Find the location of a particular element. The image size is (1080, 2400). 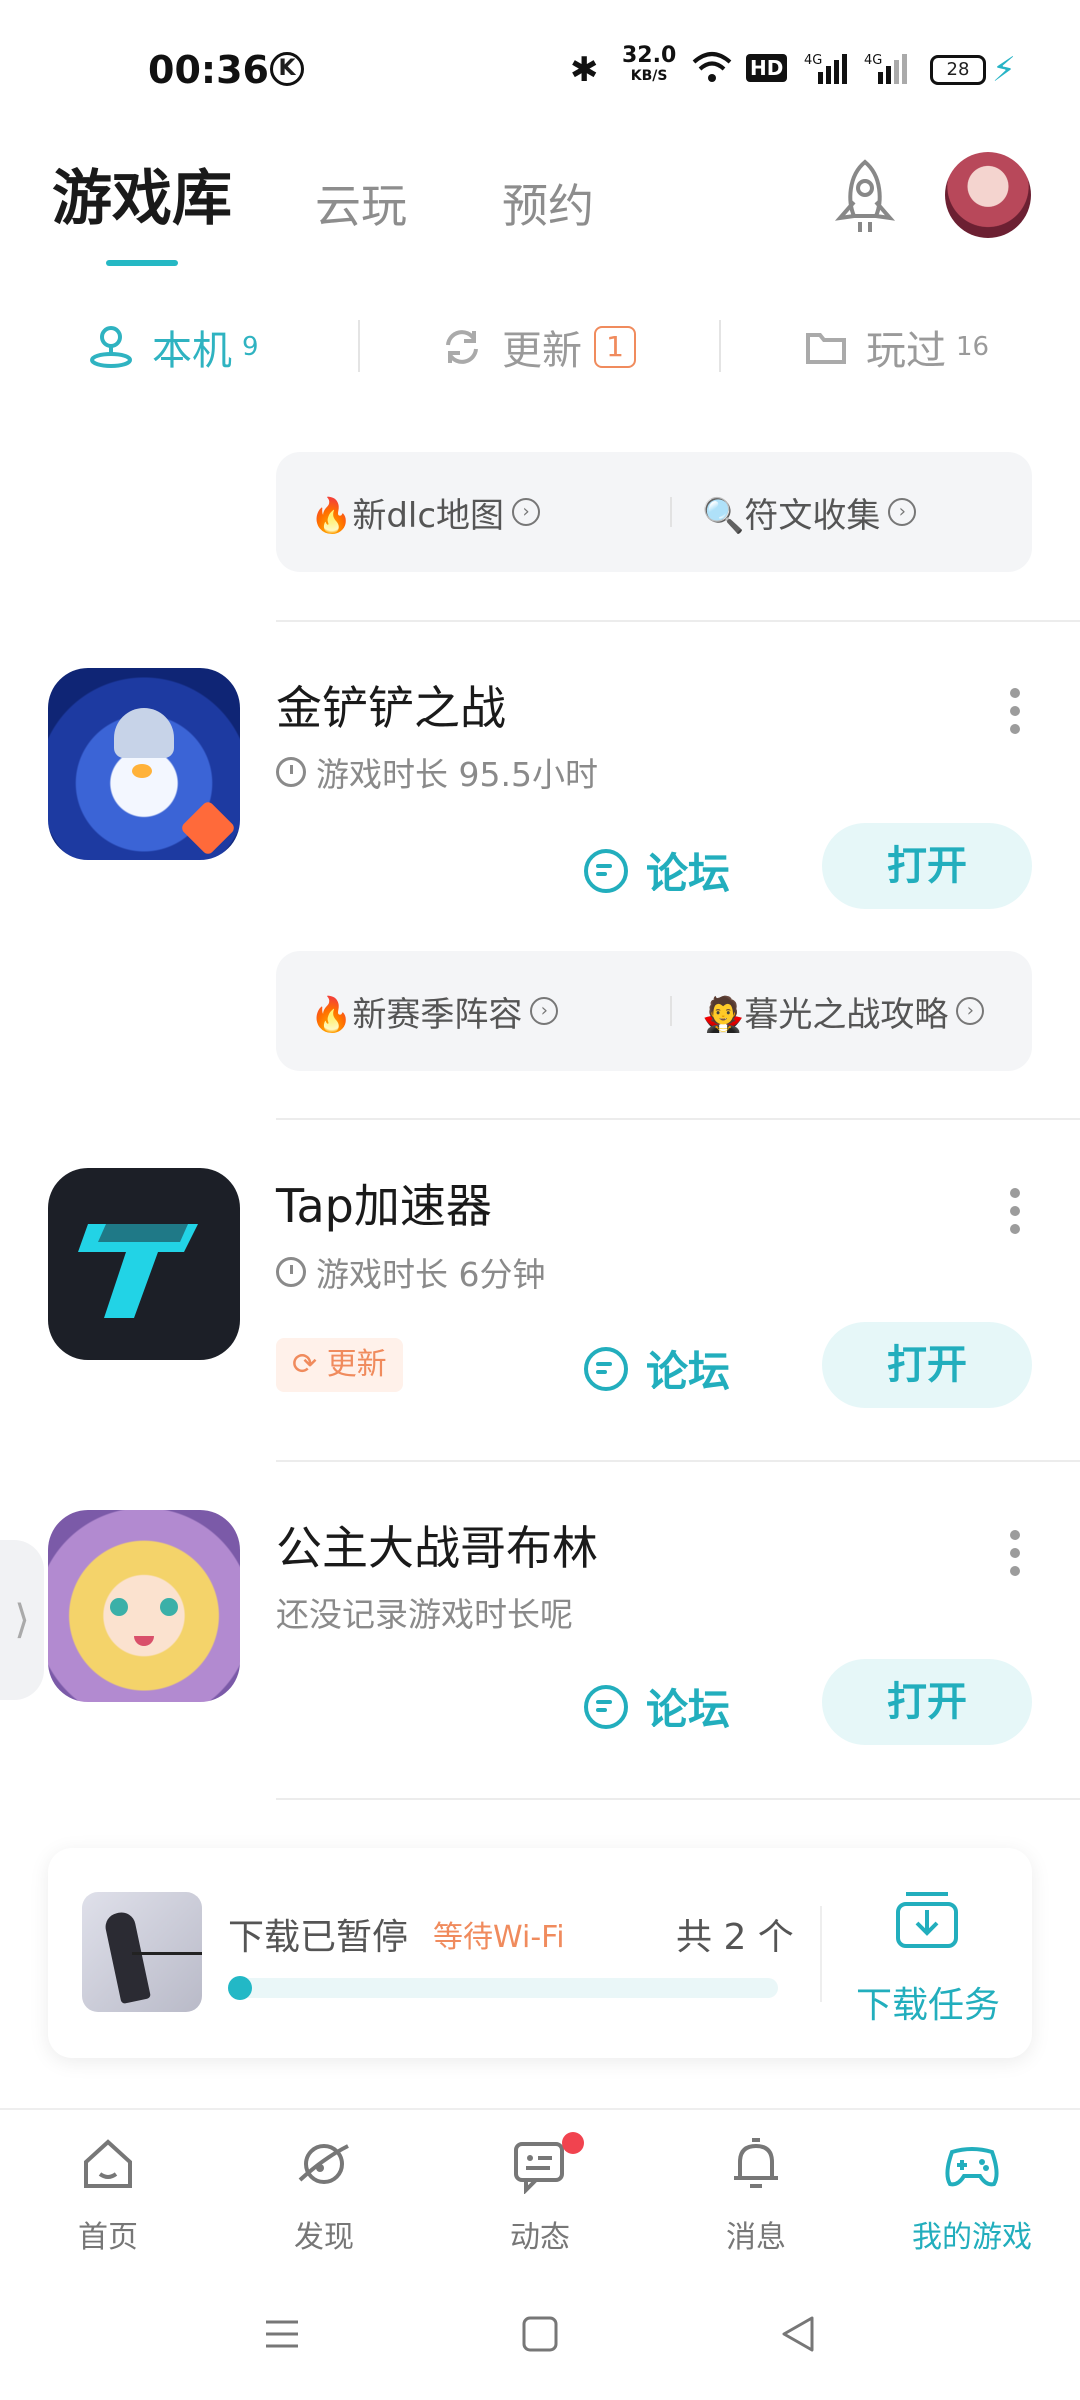

nav-messages: 消息 is located at coordinates (756, 2190).